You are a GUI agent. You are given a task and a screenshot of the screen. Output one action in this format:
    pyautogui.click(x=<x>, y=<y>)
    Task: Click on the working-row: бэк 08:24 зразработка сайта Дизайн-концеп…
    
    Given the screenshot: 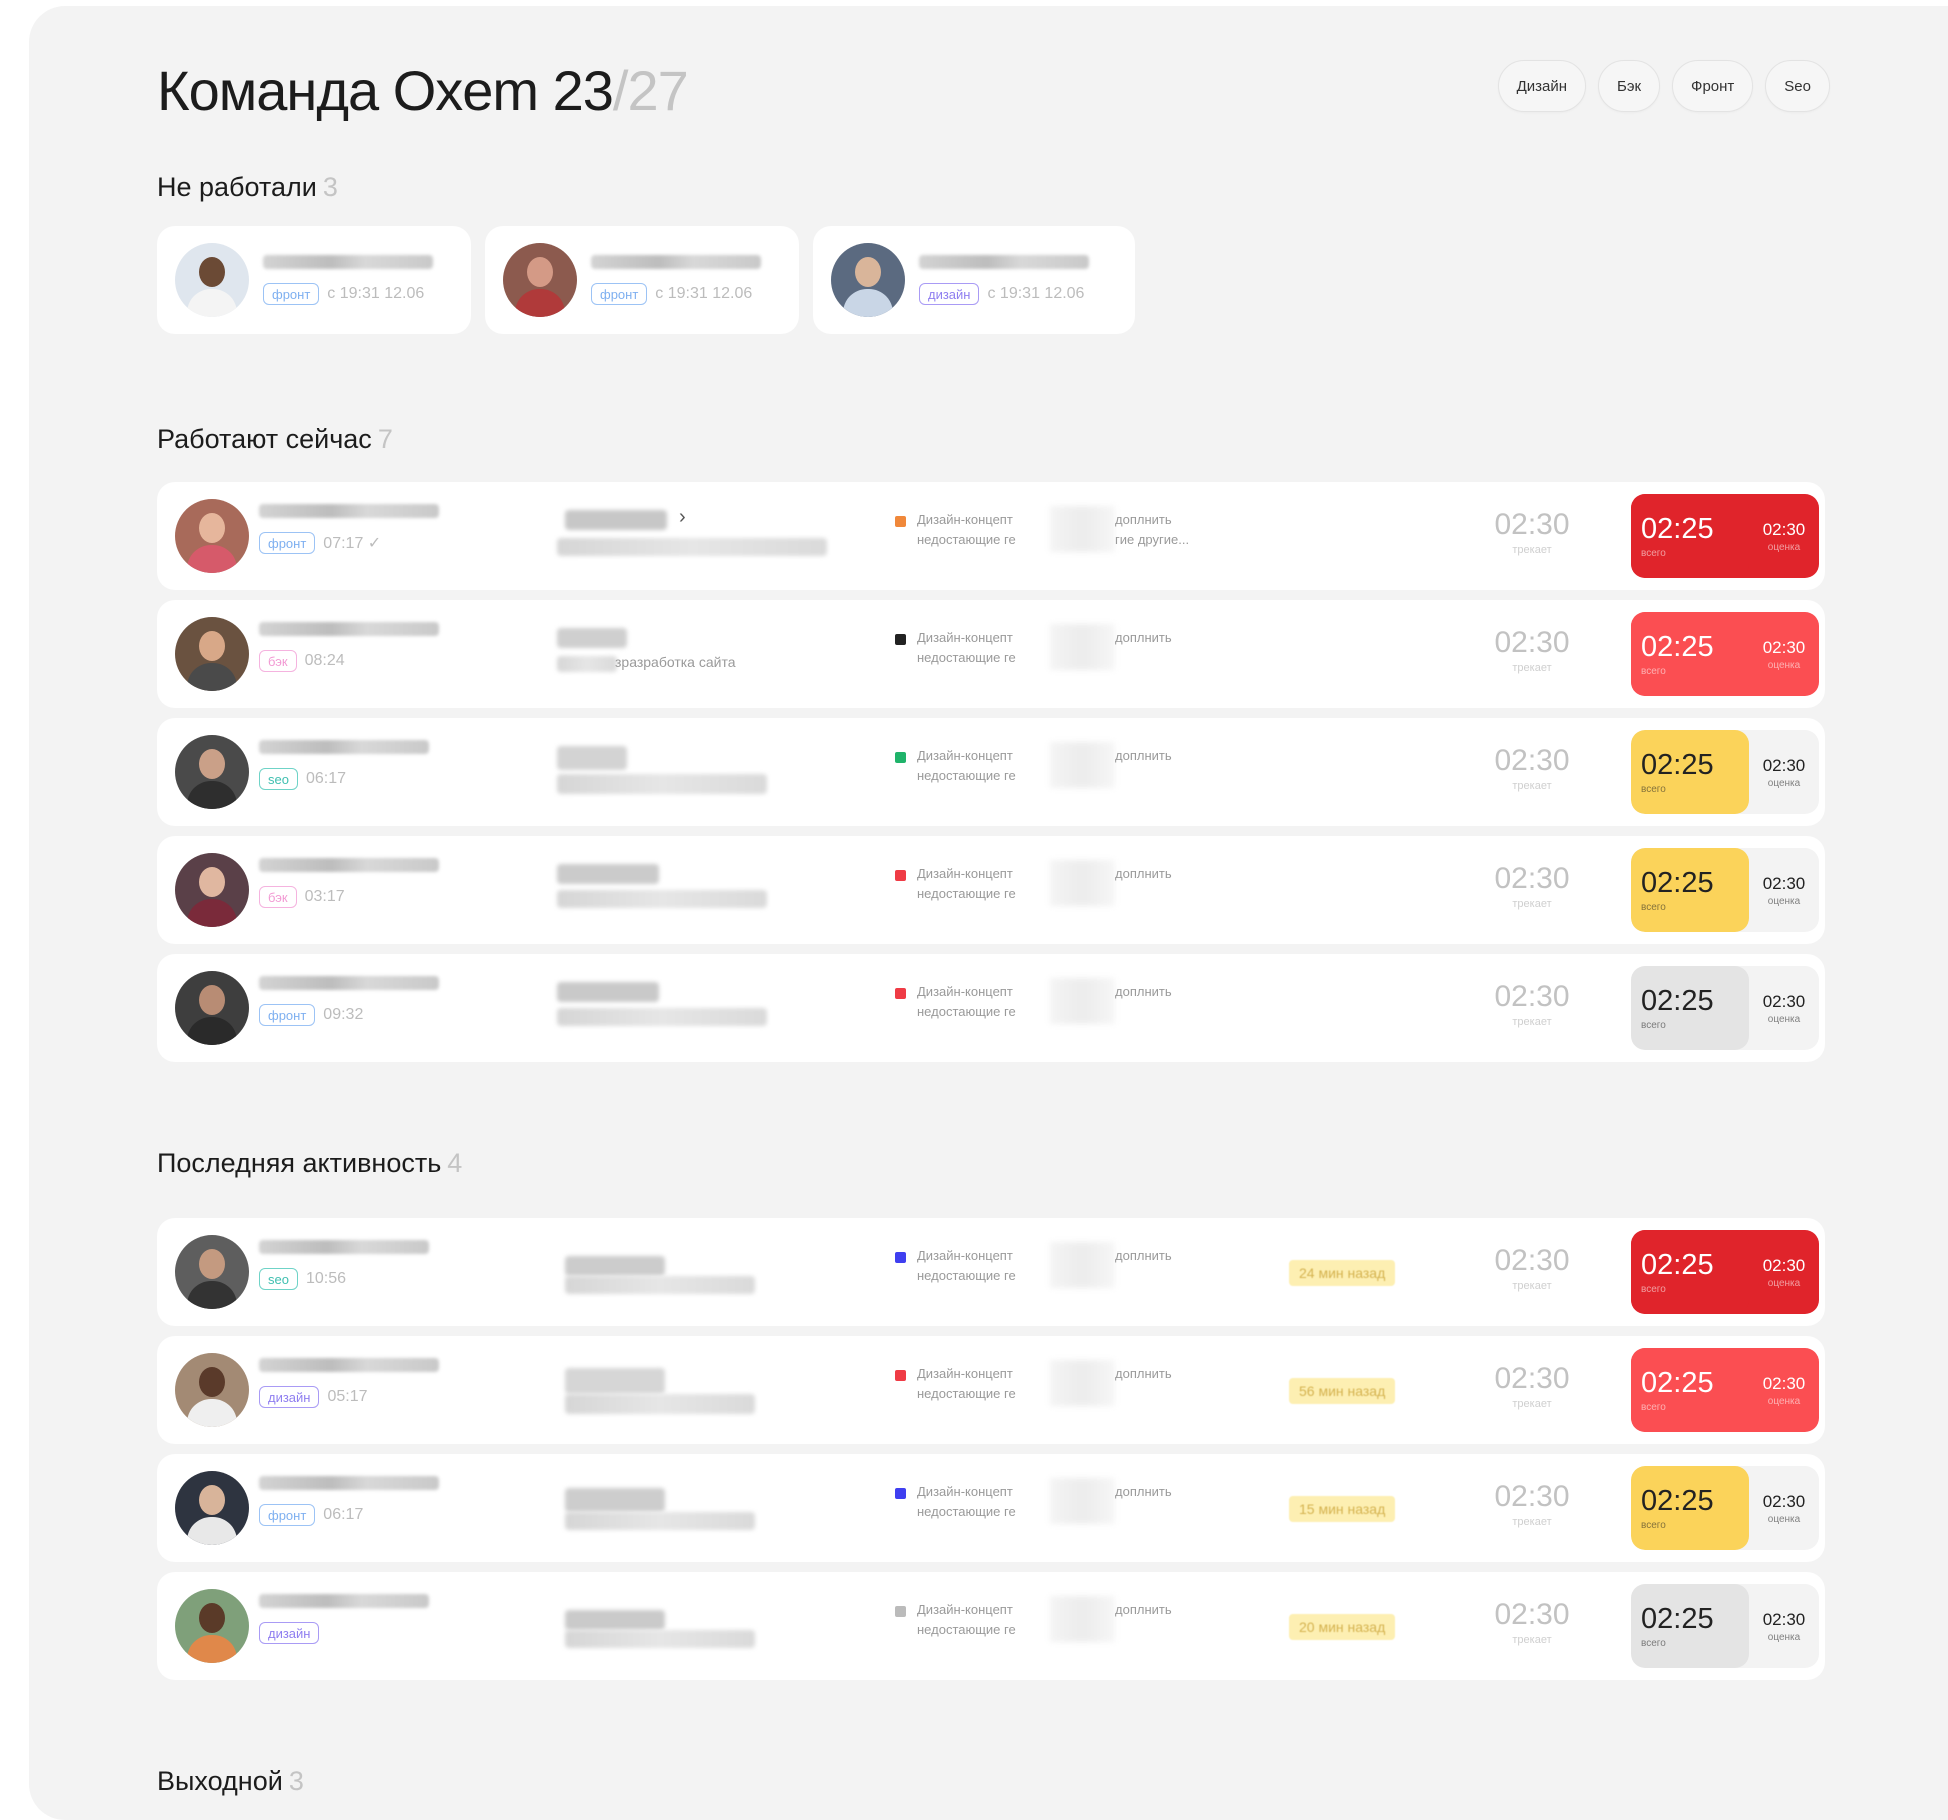 What is the action you would take?
    pyautogui.click(x=991, y=654)
    